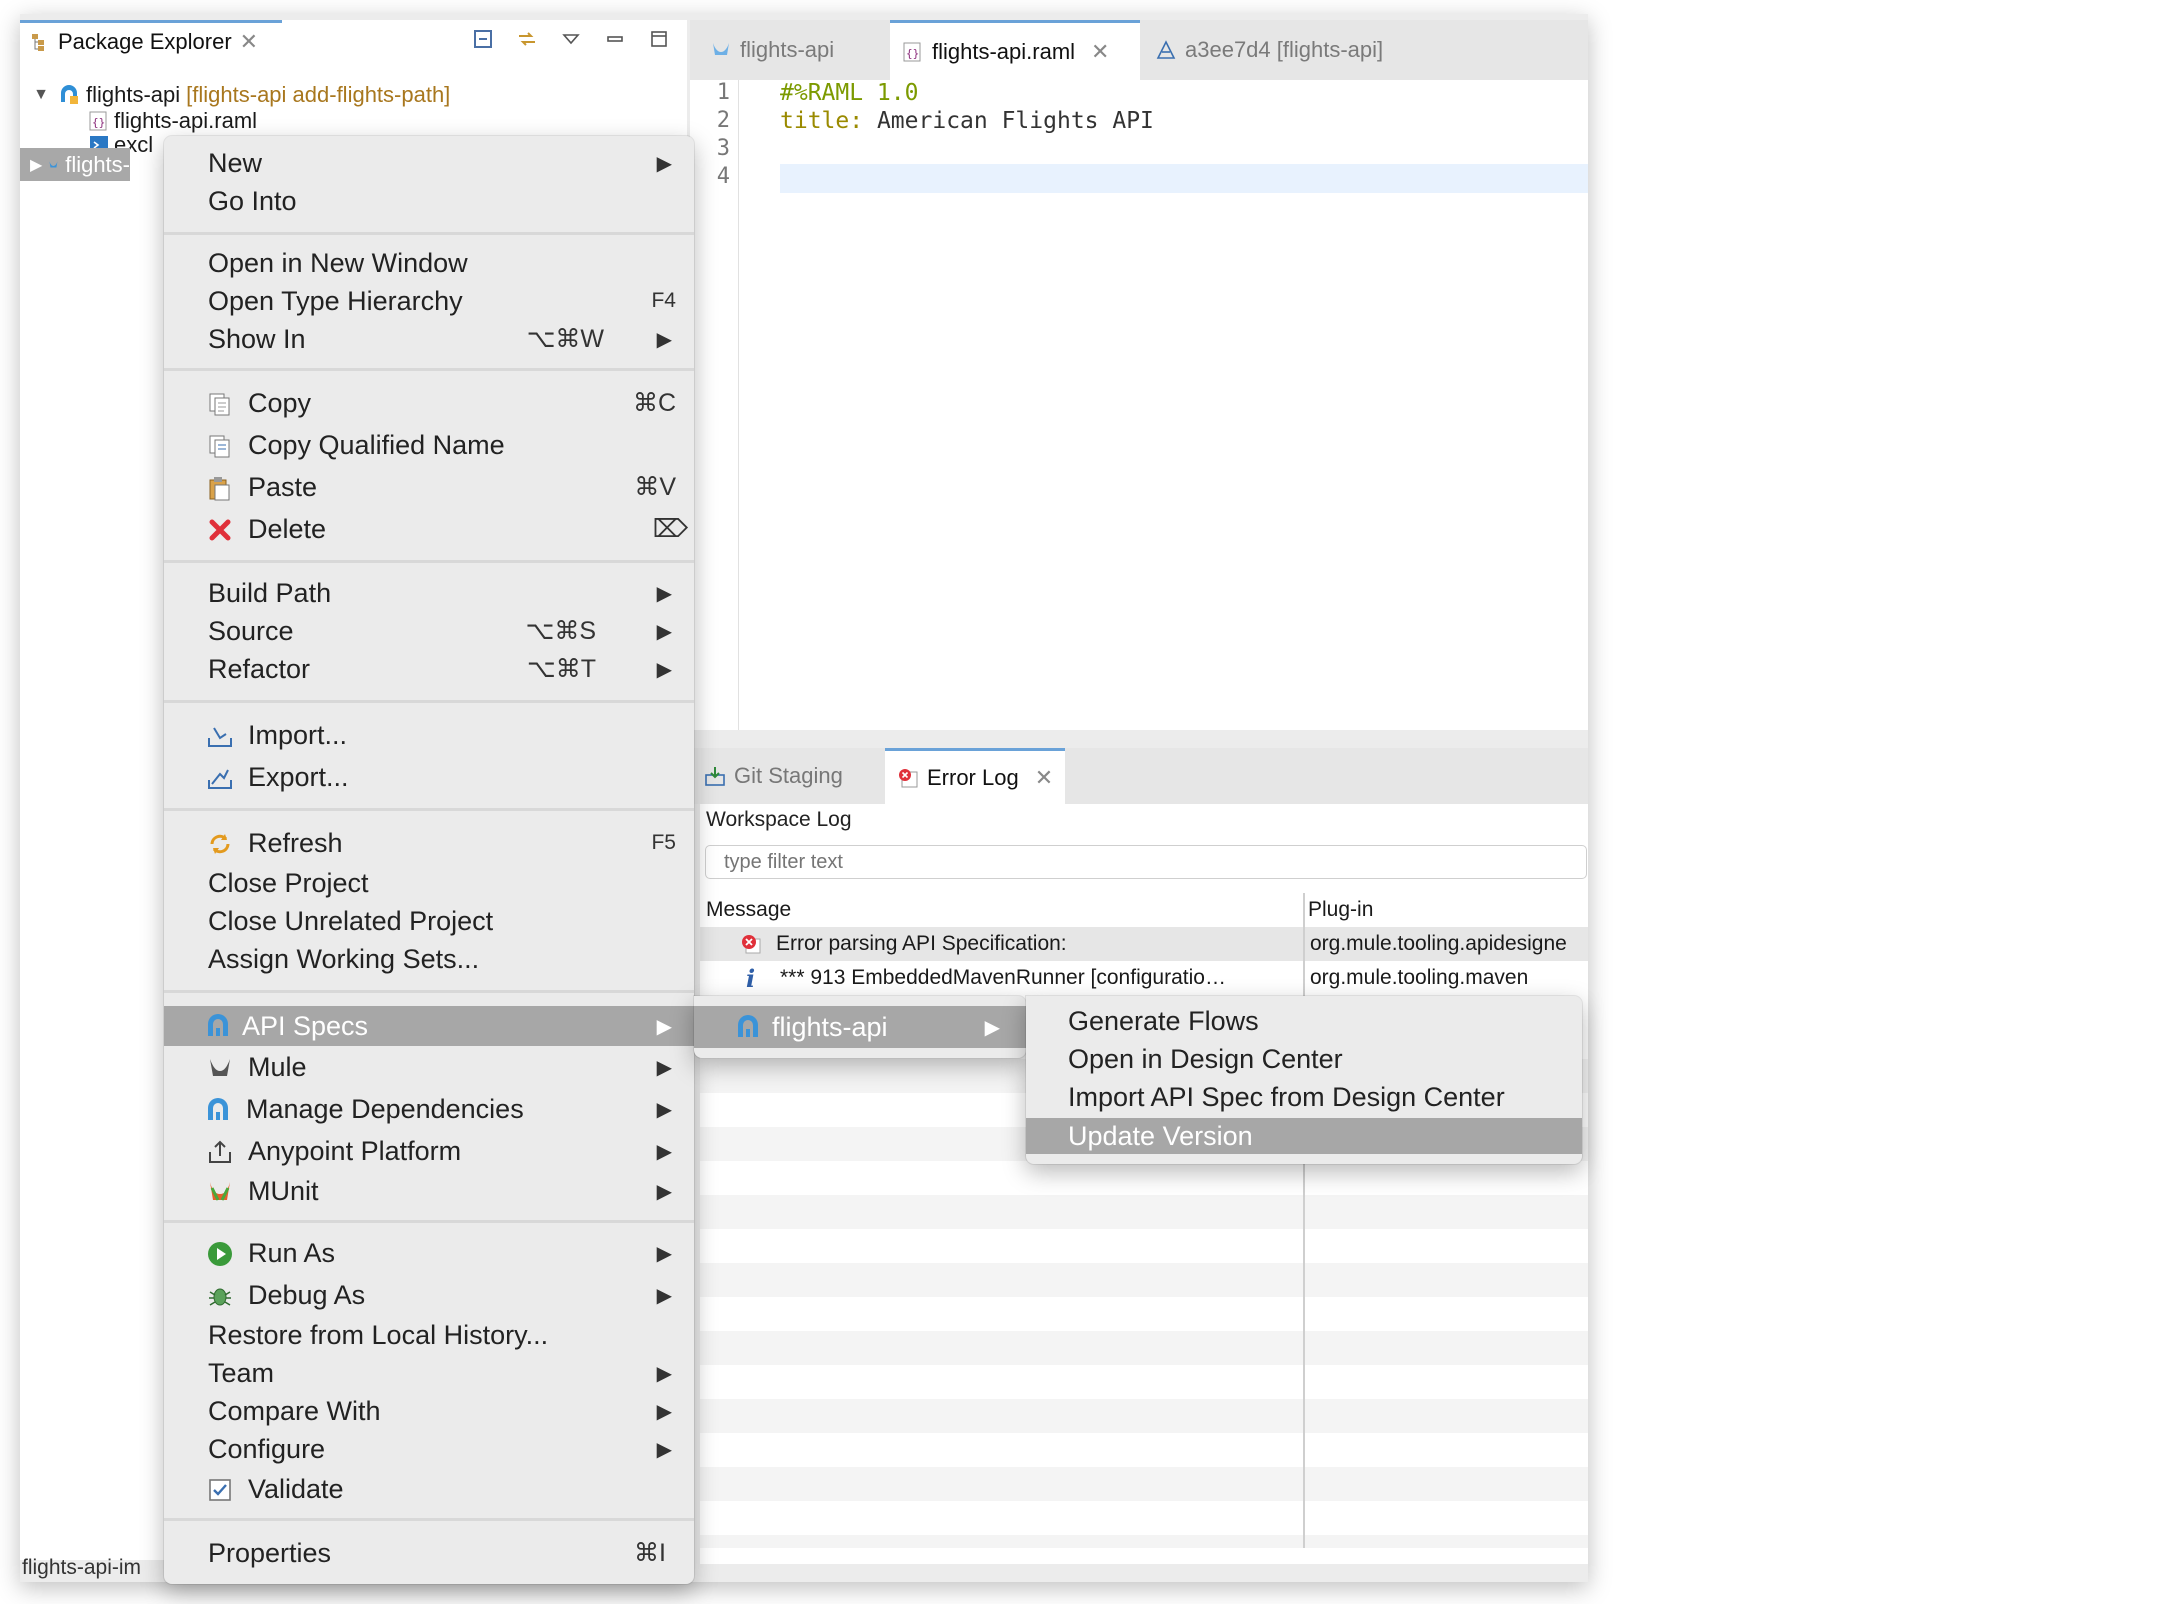 Image resolution: width=2162 pixels, height=1604 pixels. I want to click on menu-item-manage-dependencies: Manage Dependencies ▶, so click(429, 1109).